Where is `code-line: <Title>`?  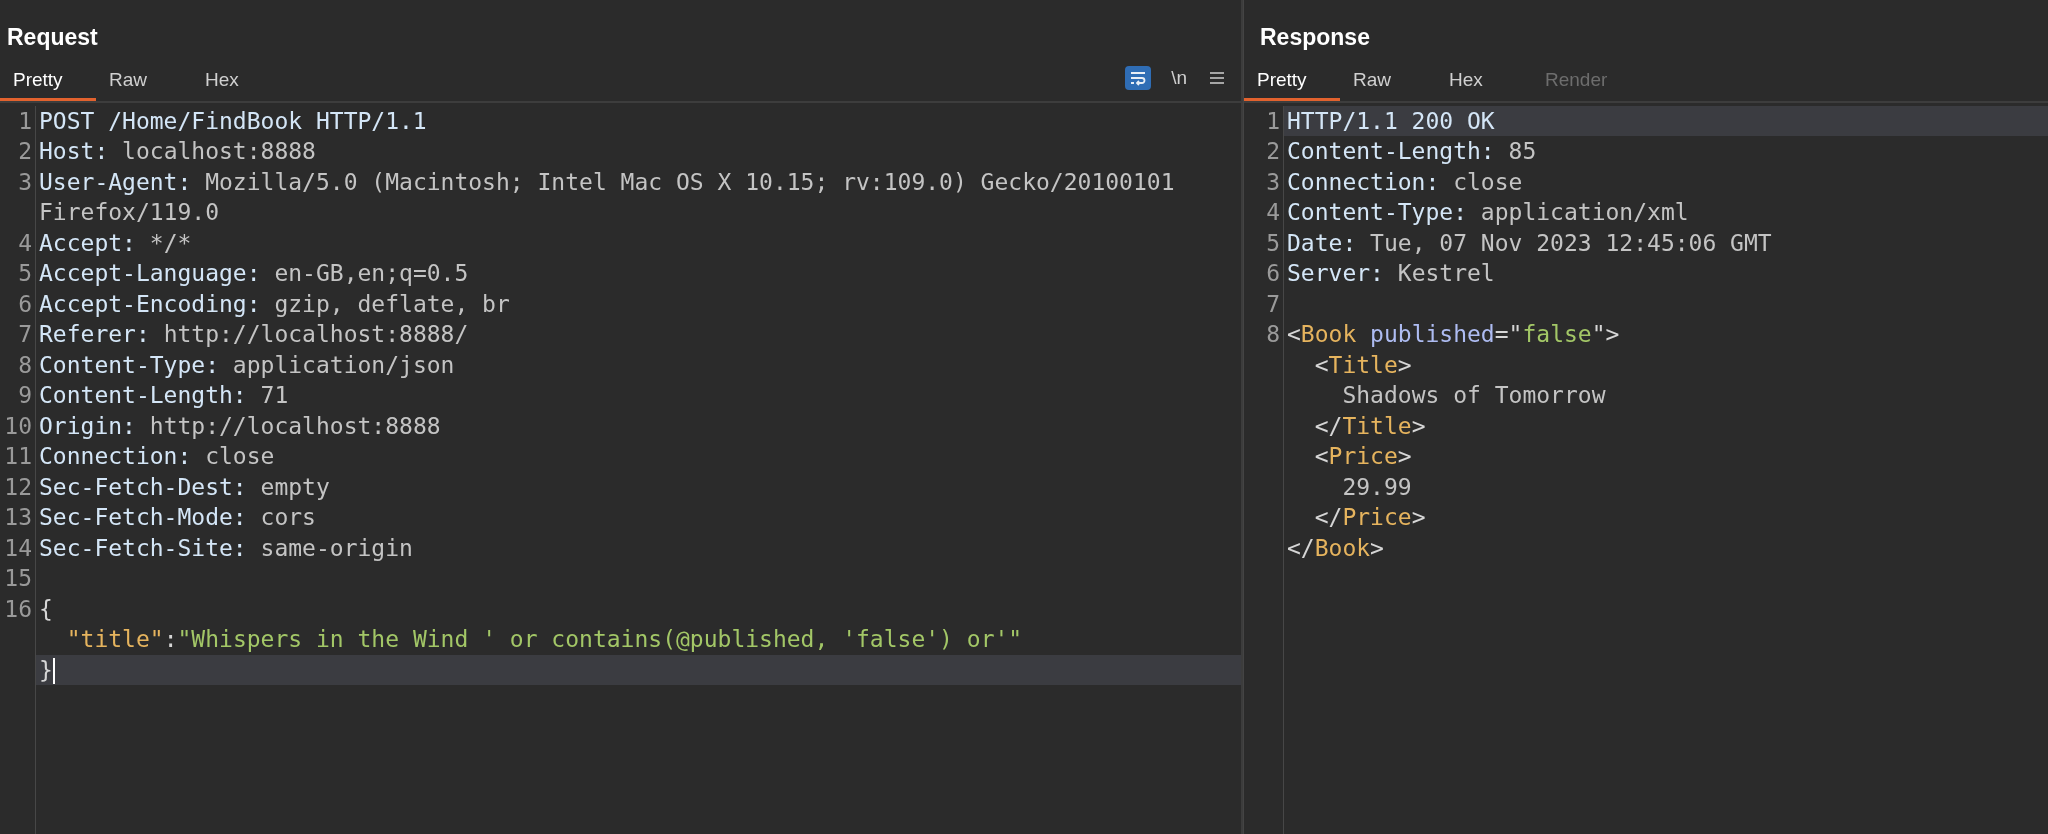
code-line: <Title> is located at coordinates (1362, 364).